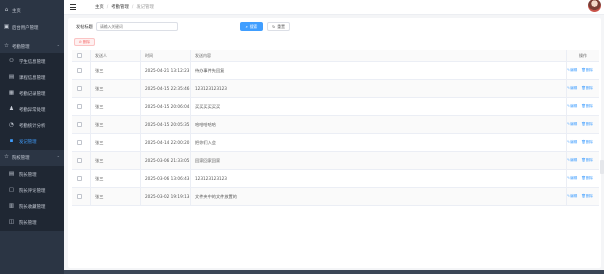  What do you see at coordinates (84, 42) in the screenshot?
I see `bulk-delete-button: ⊘ 删除` at bounding box center [84, 42].